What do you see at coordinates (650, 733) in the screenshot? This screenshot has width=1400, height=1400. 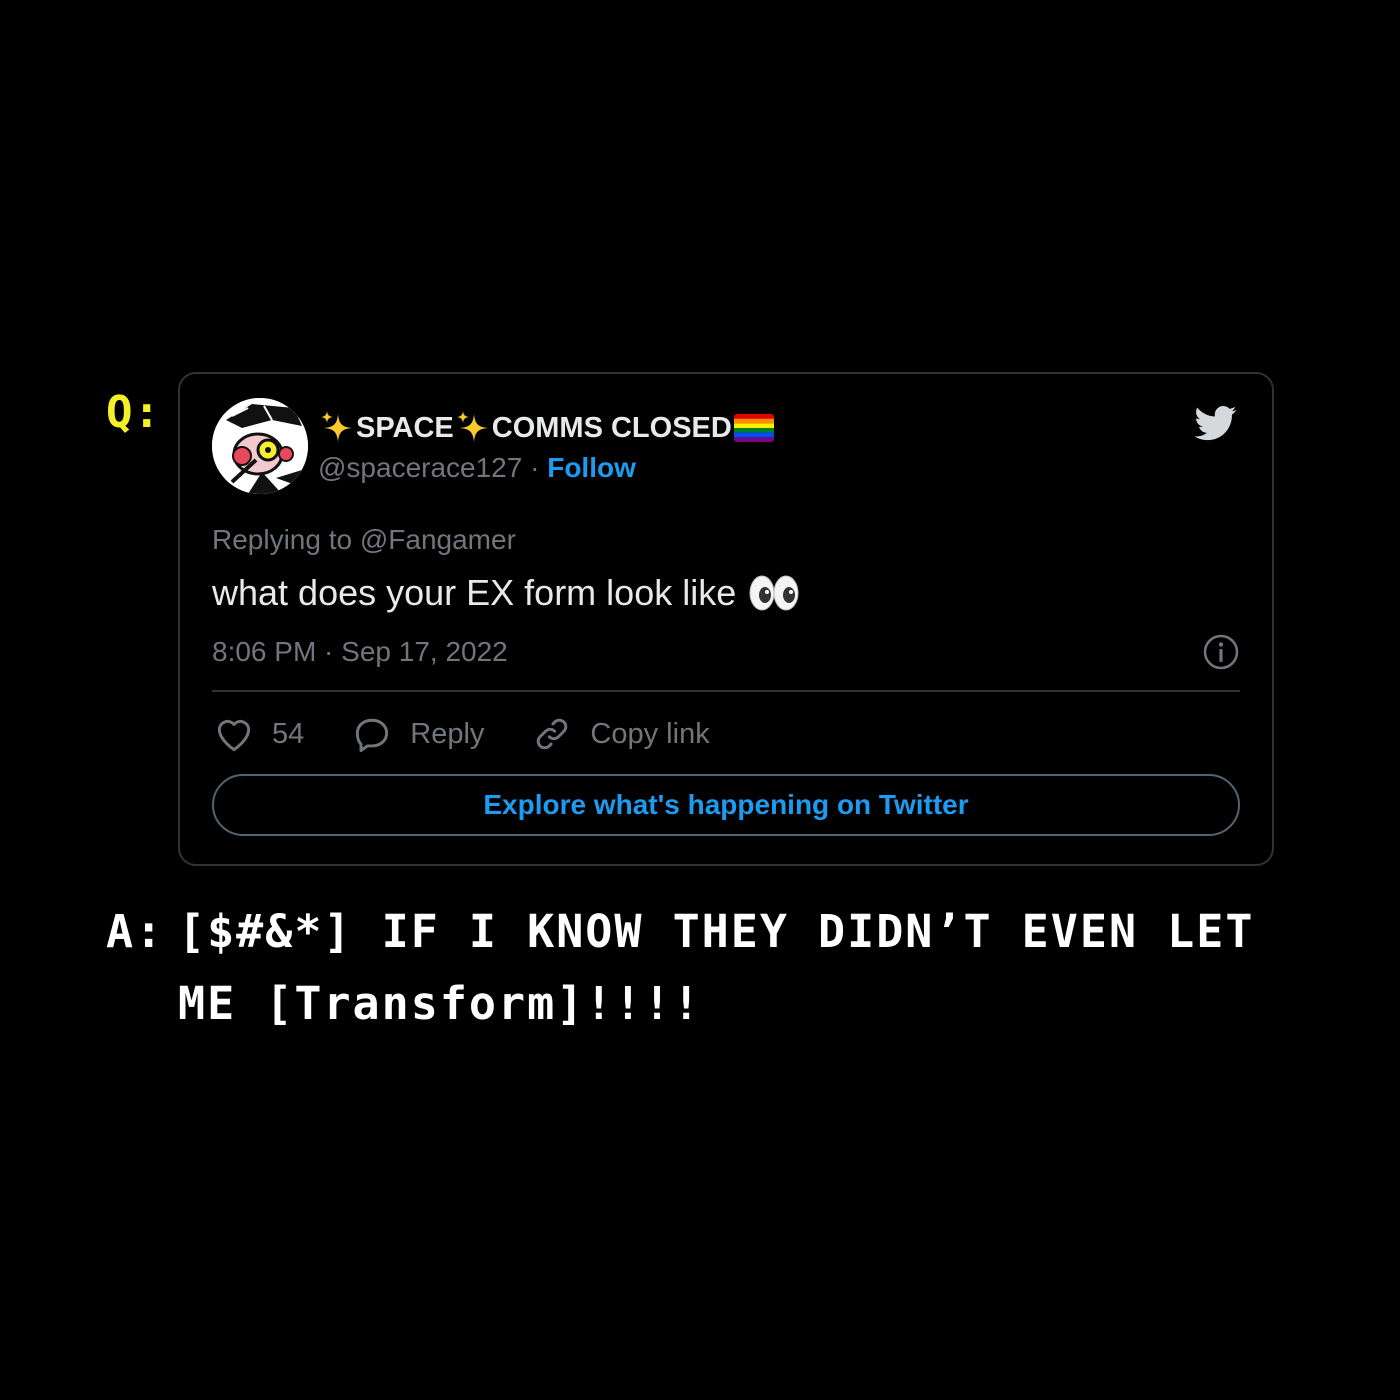 I see `copy-link-label: Copy link` at bounding box center [650, 733].